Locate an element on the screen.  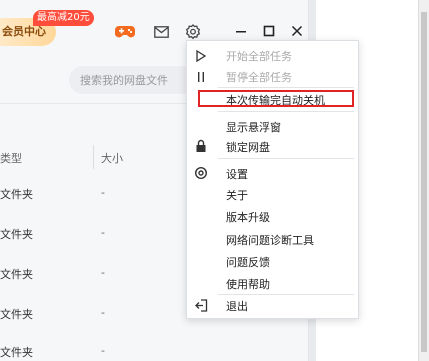
menu-item-start-all: 开始全部任务 is located at coordinates (259, 56).